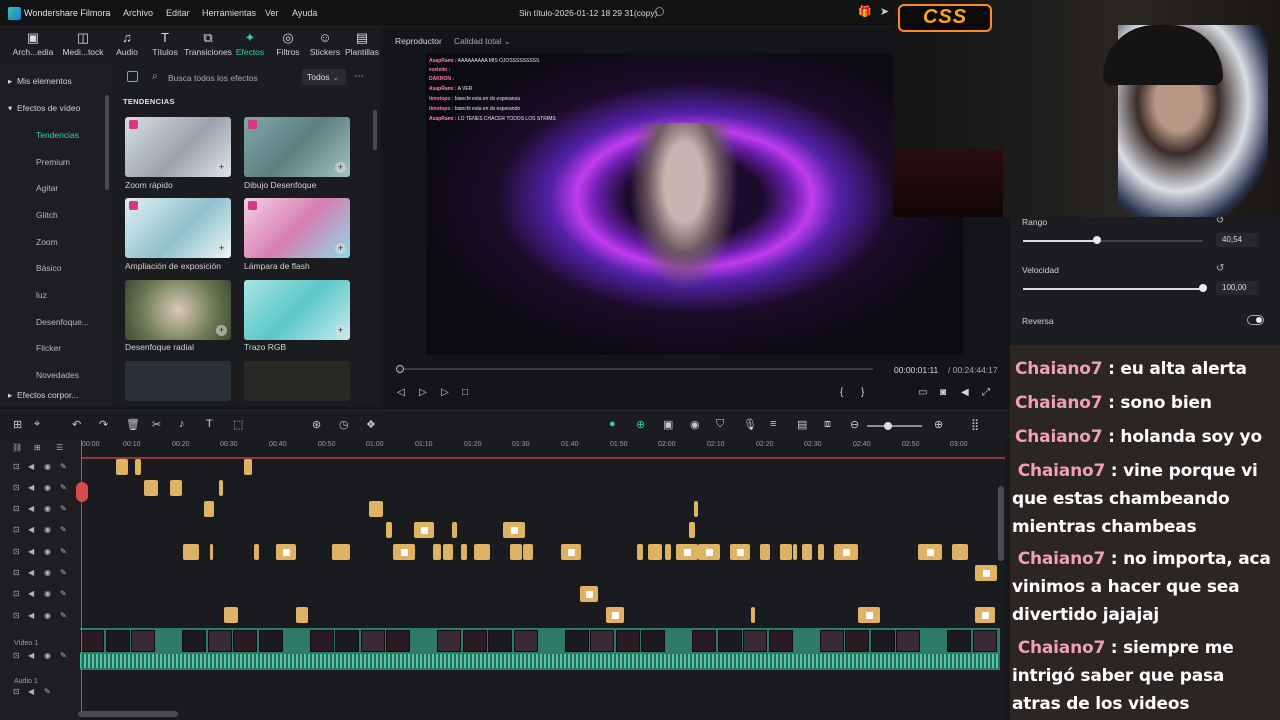 This screenshot has width=1280, height=720. I want to click on range-value-input: 40,54, so click(1237, 240).